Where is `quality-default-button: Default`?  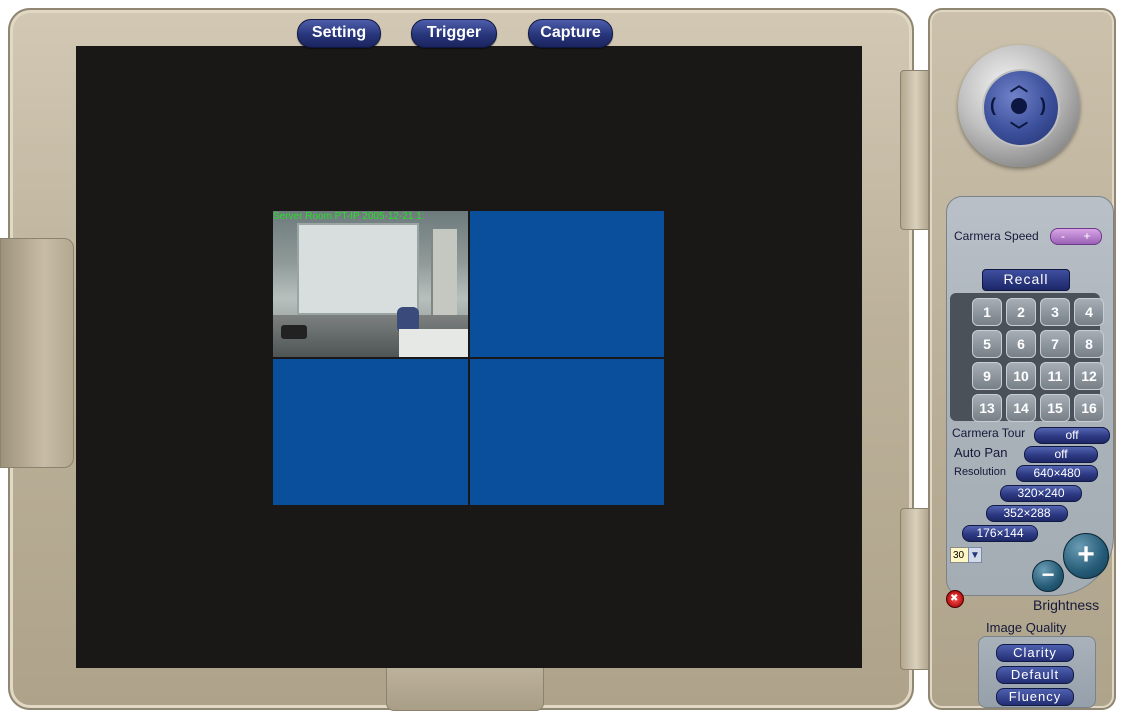 quality-default-button: Default is located at coordinates (1035, 675).